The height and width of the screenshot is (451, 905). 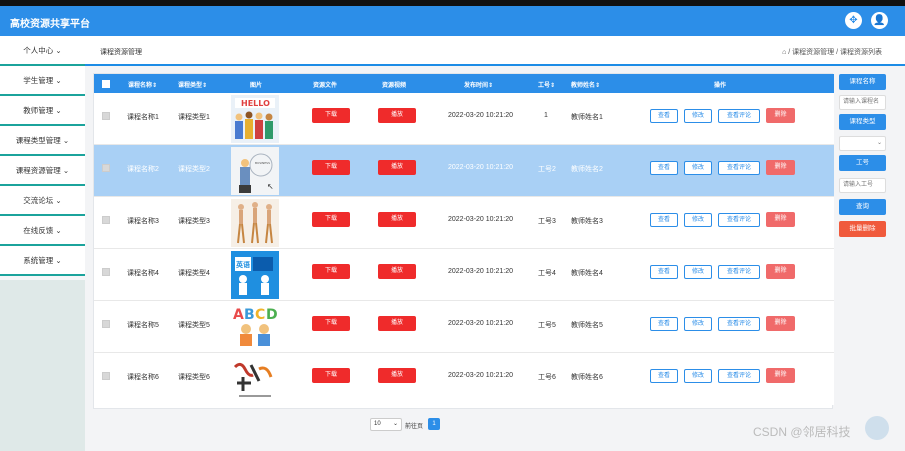 What do you see at coordinates (862, 82) in the screenshot?
I see `course-name-search-button: 课程名称` at bounding box center [862, 82].